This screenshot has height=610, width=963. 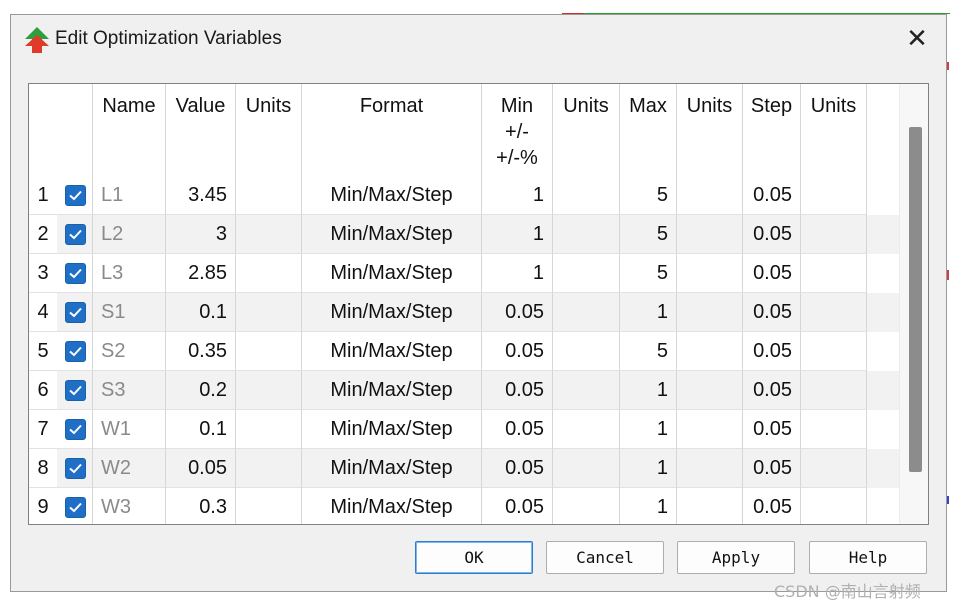 I want to click on scrollbar-thumb, so click(x=915, y=299).